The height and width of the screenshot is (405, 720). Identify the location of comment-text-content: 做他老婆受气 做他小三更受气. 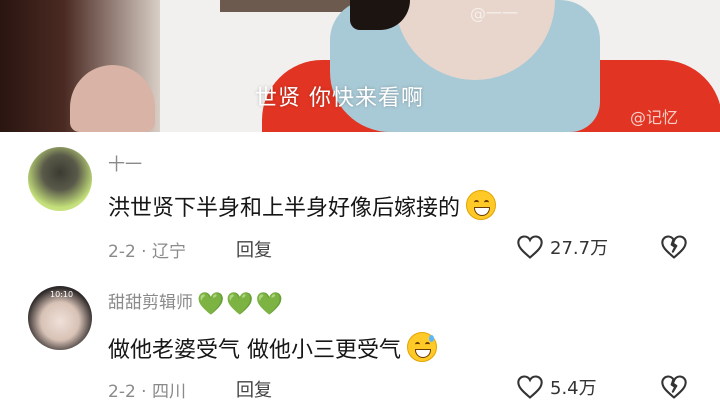
(254, 350).